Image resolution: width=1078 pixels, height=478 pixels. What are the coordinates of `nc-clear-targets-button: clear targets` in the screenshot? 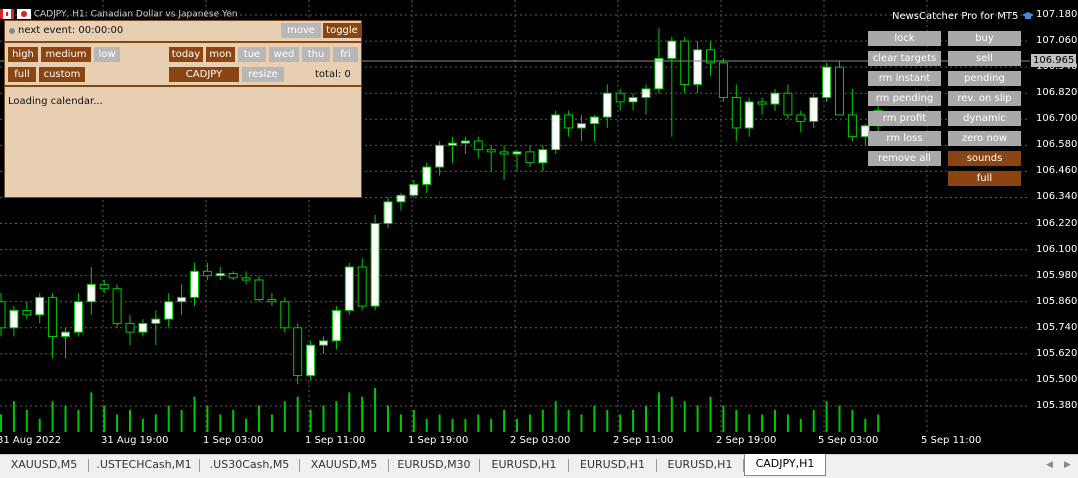 It's located at (904, 58).